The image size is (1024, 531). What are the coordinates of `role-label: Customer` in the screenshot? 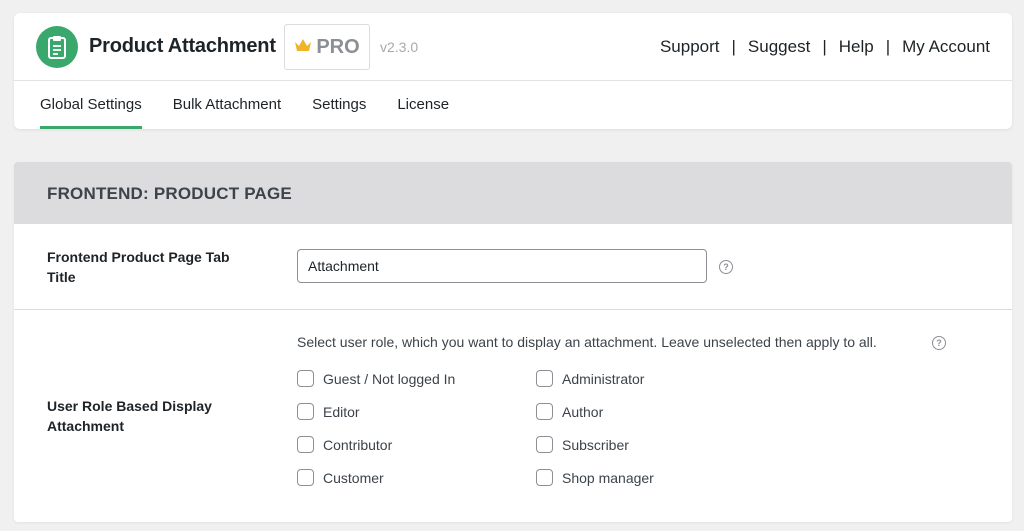 It's located at (353, 477).